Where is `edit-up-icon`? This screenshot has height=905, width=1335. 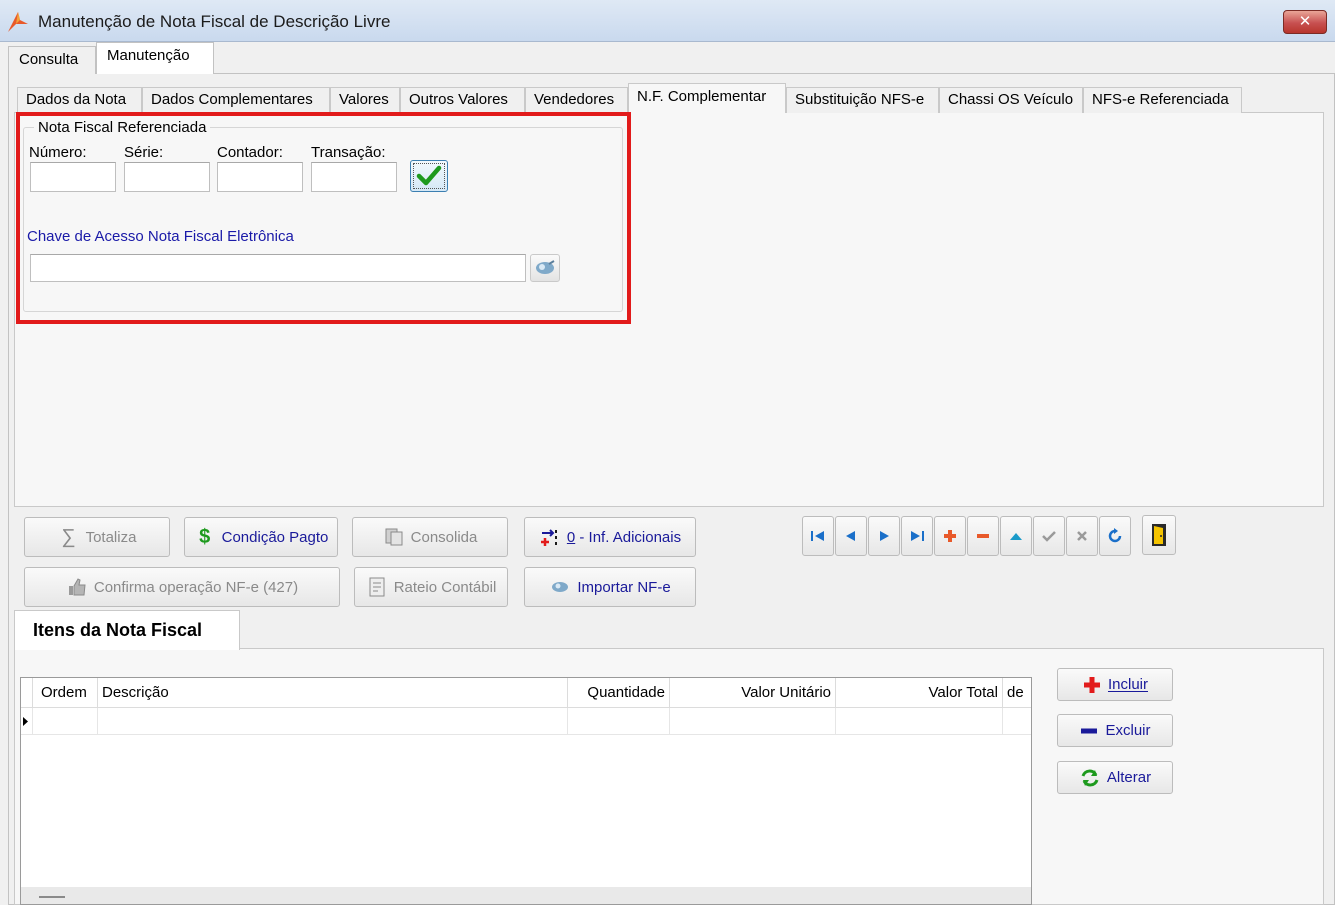
edit-up-icon is located at coordinates (1016, 536).